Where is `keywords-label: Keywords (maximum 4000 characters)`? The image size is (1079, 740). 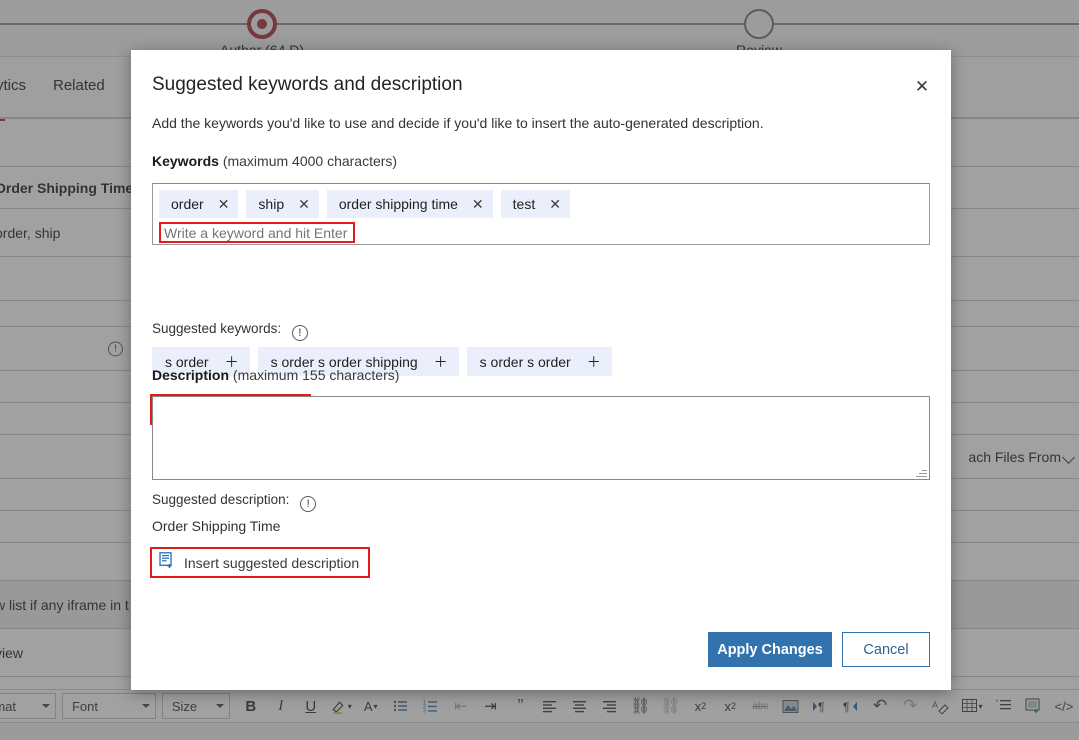 keywords-label: Keywords (maximum 4000 characters) is located at coordinates (274, 161).